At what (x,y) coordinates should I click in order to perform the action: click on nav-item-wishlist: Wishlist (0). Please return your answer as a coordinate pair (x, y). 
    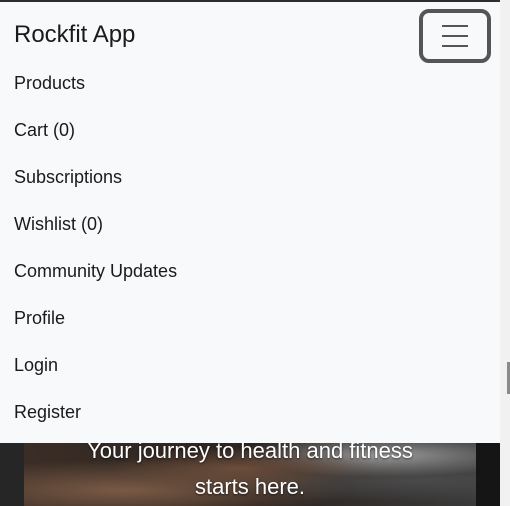
    Looking at the image, I should click on (250, 224).